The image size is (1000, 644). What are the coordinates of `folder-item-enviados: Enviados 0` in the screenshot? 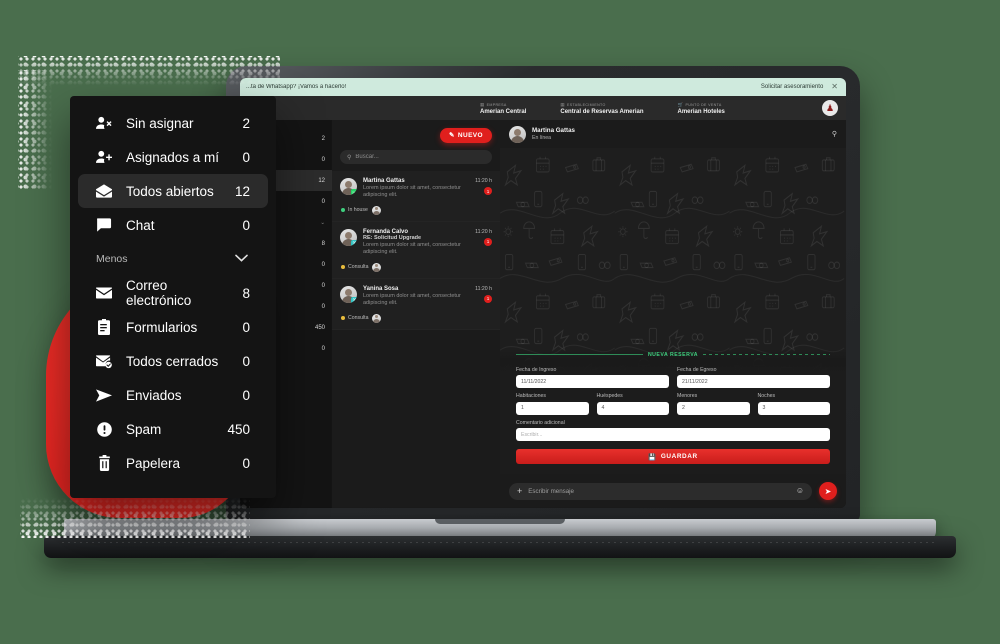 It's located at (173, 395).